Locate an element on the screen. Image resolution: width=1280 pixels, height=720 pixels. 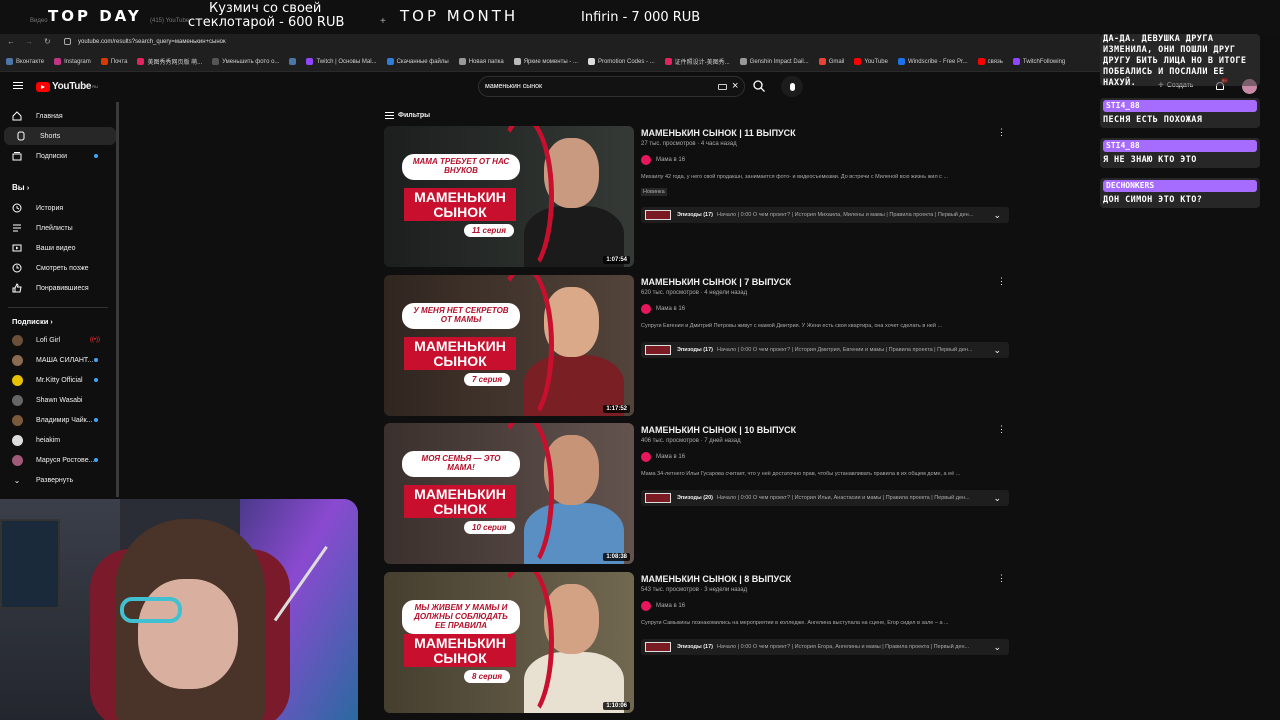
youtube-play-icon is located at coordinates (43, 86).